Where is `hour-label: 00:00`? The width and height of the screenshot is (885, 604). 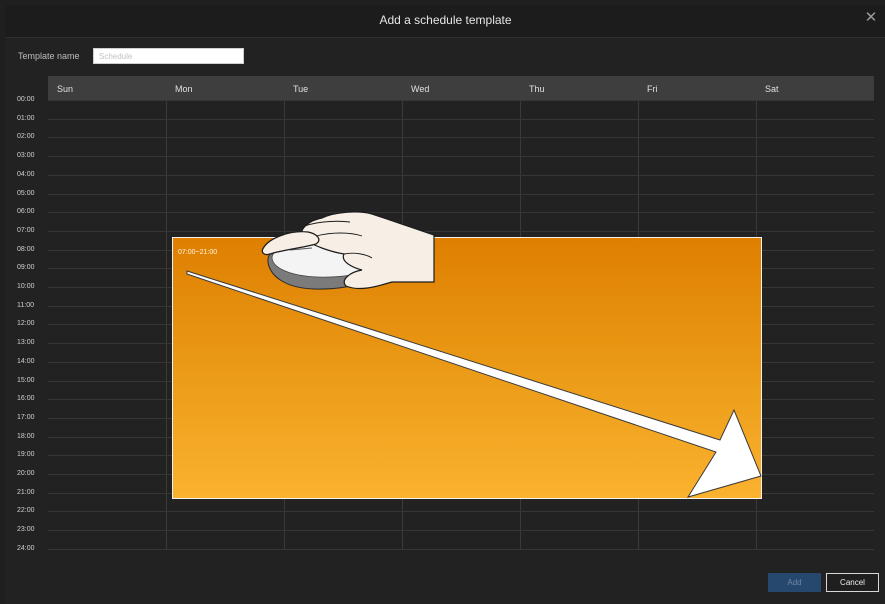
hour-label: 00:00 is located at coordinates (26, 99).